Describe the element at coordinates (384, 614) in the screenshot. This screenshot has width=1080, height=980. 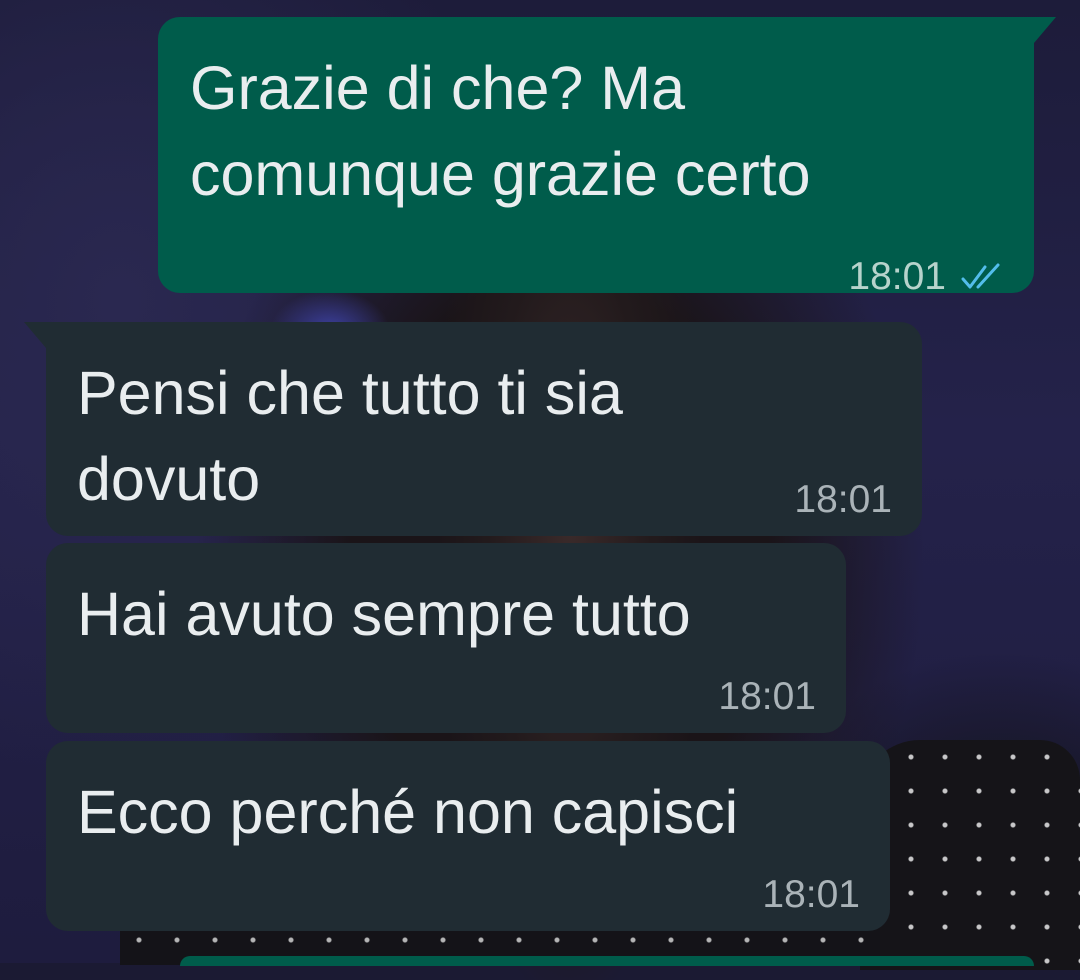
I see `message-text: Hai avuto sempre tutto` at that location.